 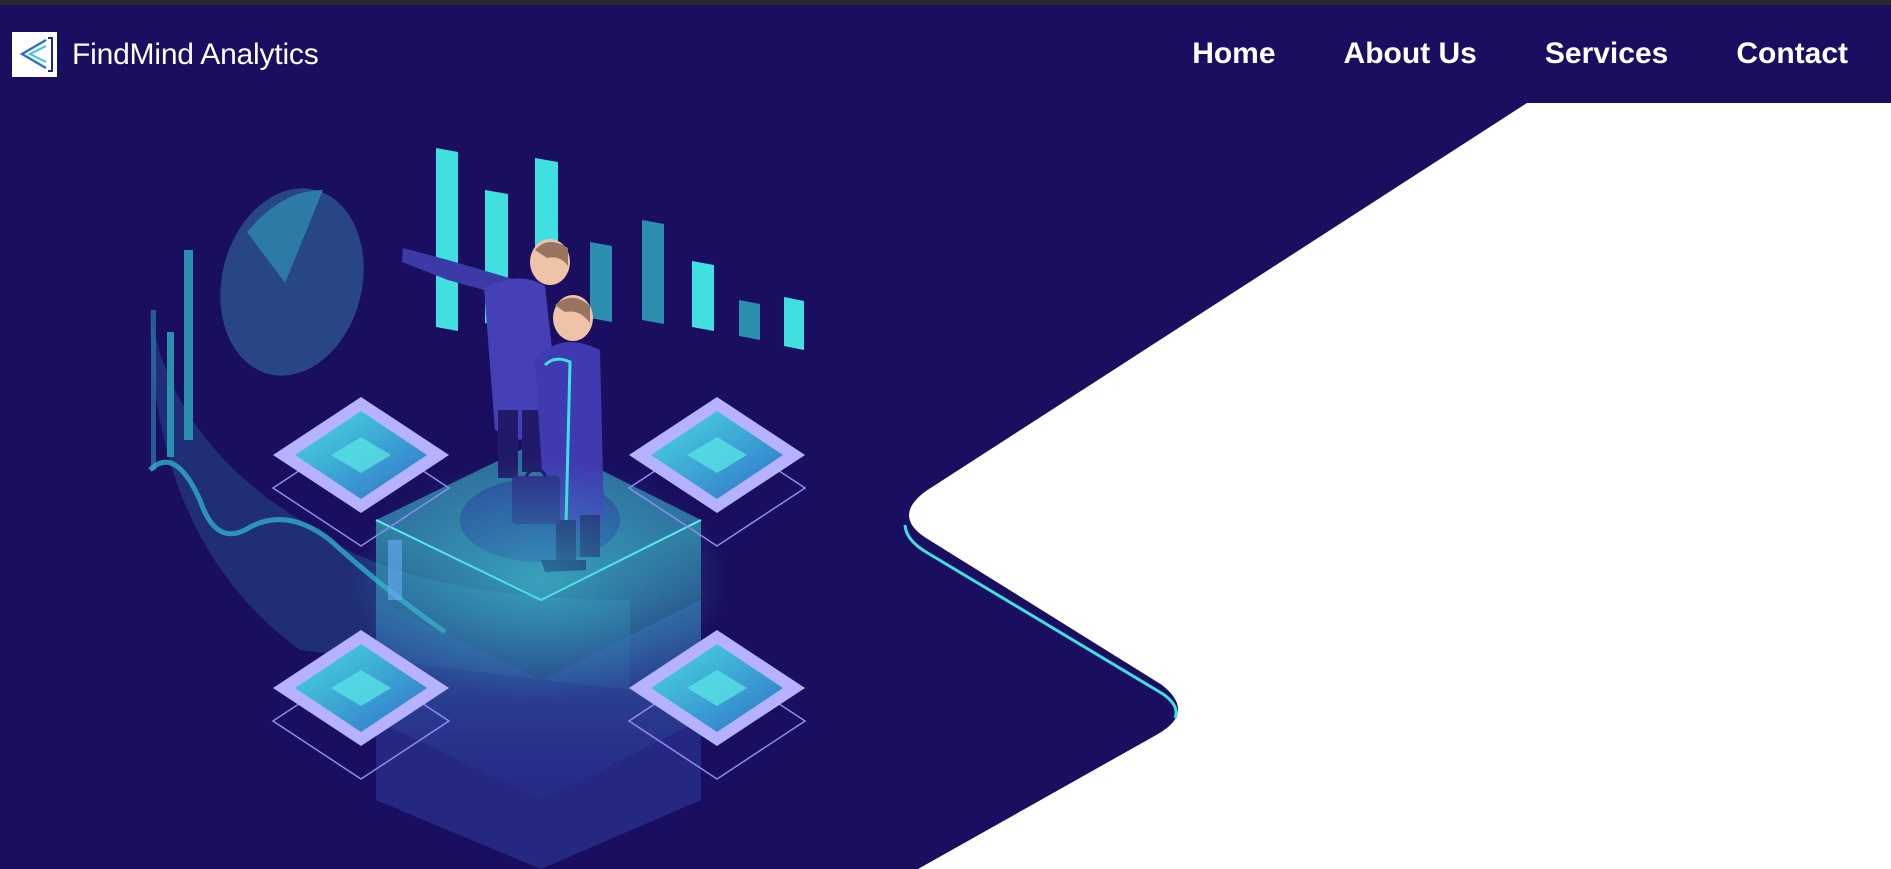 I want to click on nav-menu: Home About Us Services Contact, so click(x=1520, y=54).